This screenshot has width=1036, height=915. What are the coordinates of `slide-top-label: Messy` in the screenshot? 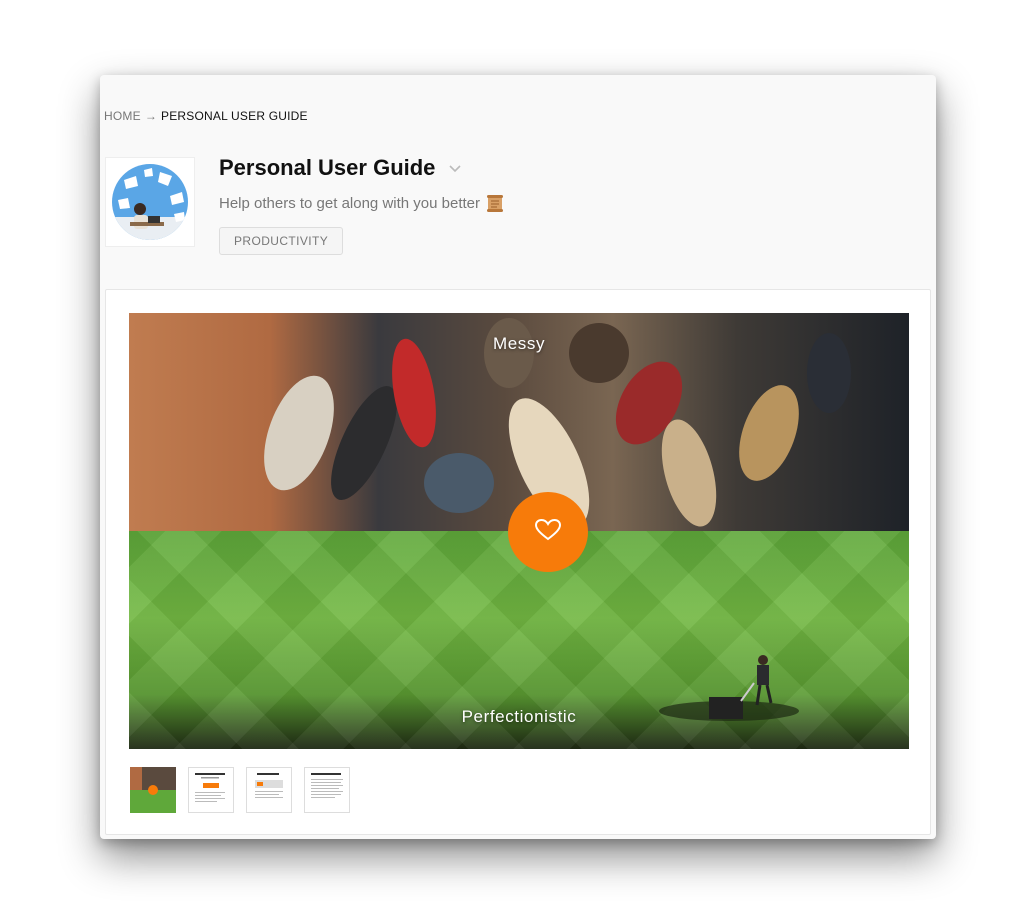 It's located at (519, 343).